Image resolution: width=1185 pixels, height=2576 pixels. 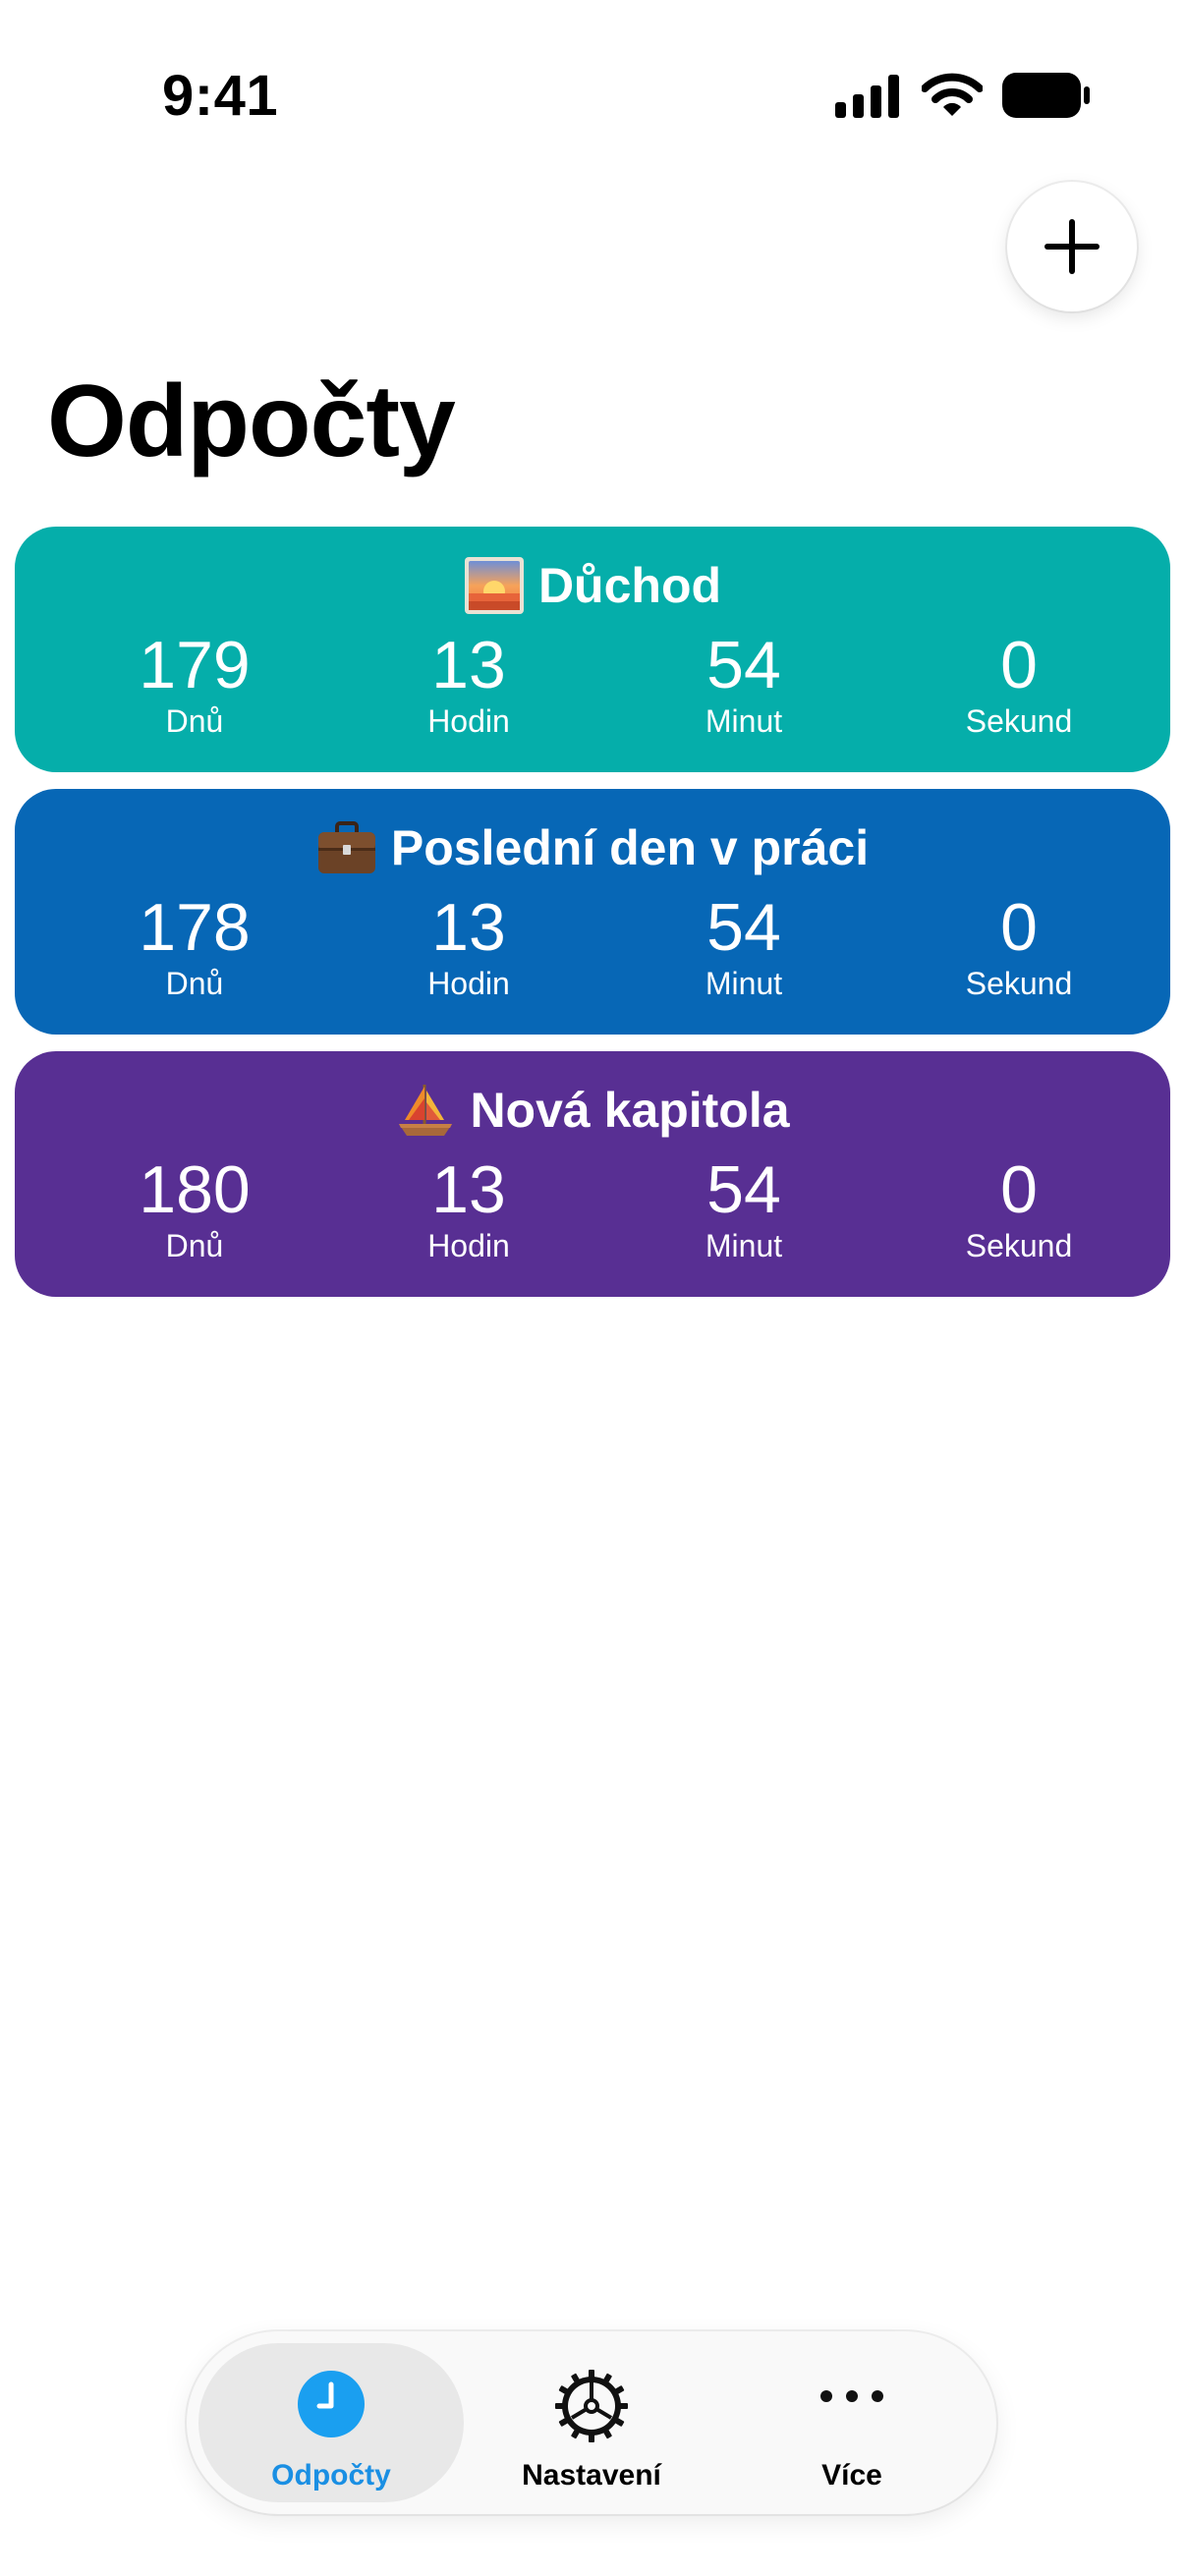 What do you see at coordinates (494, 585) in the screenshot?
I see `sunrise-icon` at bounding box center [494, 585].